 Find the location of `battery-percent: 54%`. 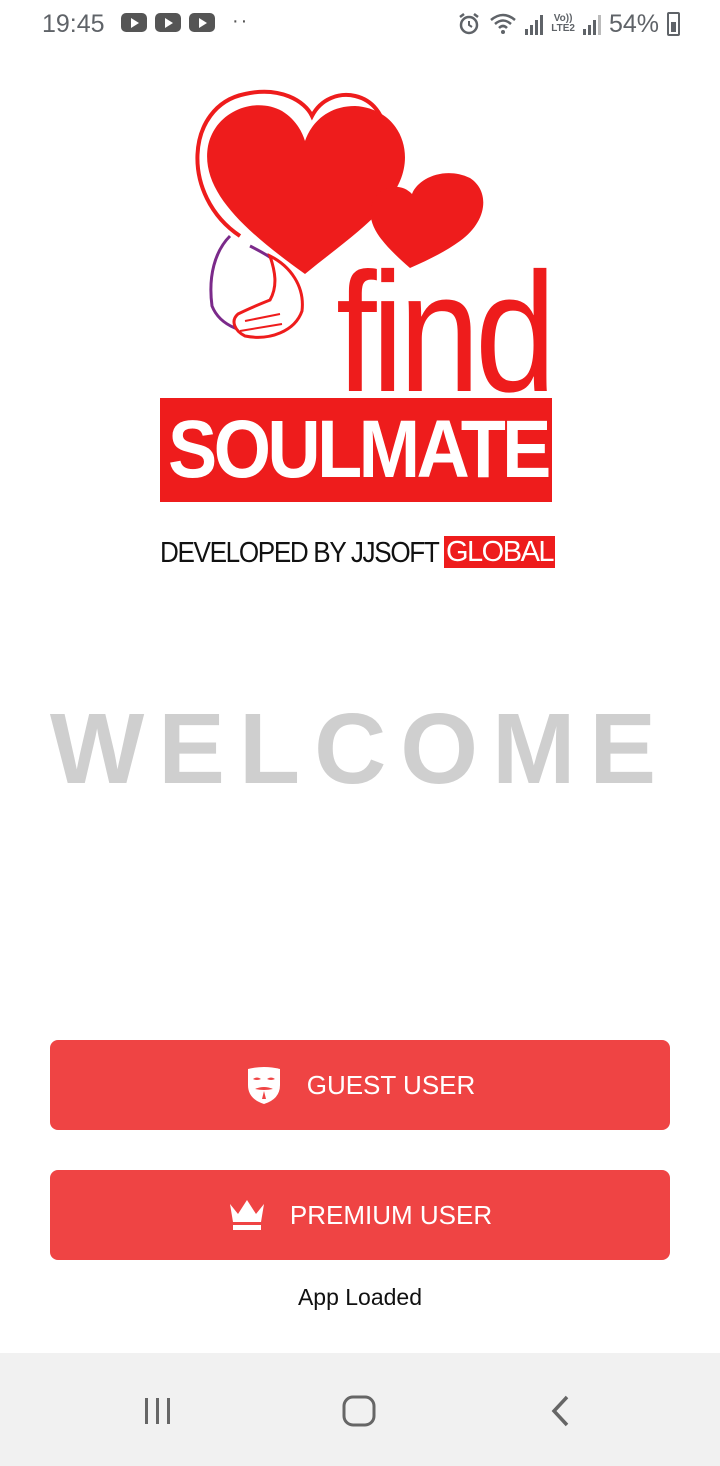

battery-percent: 54% is located at coordinates (633, 23).